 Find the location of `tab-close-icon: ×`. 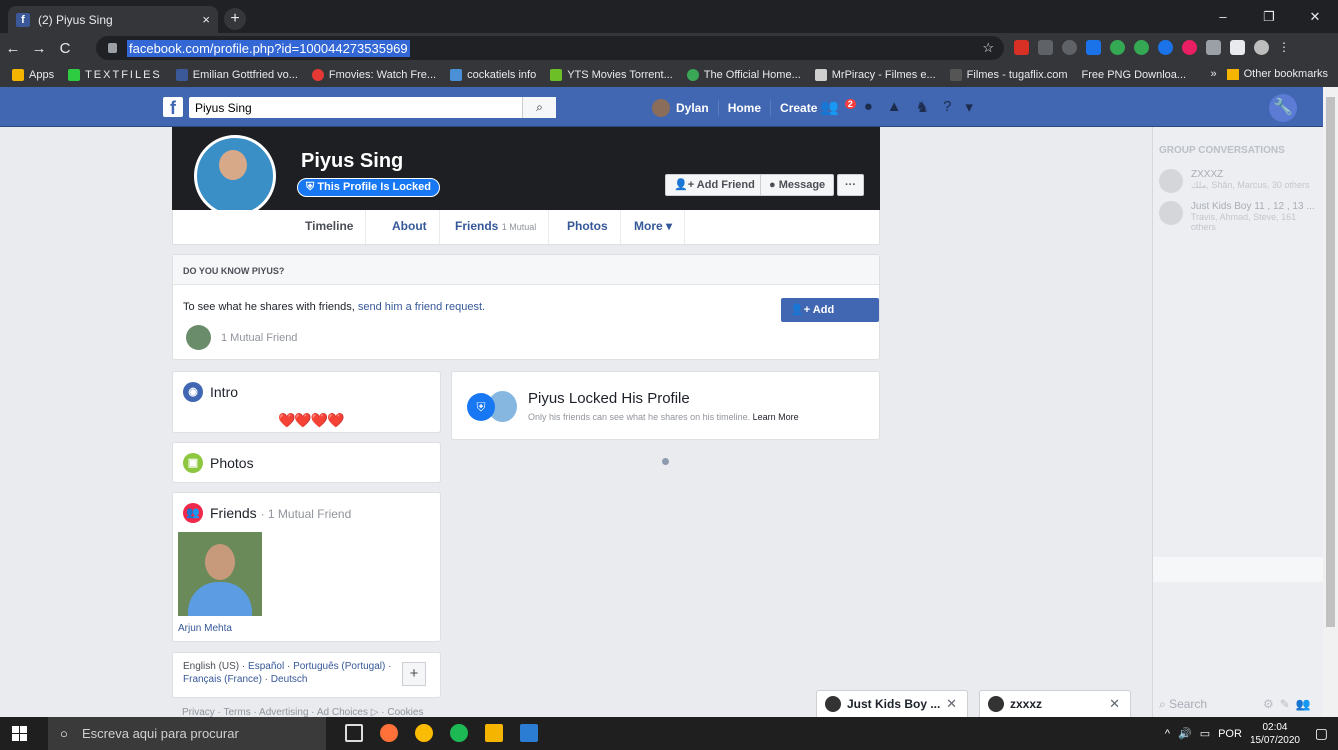

tab-close-icon: × is located at coordinates (206, 19).